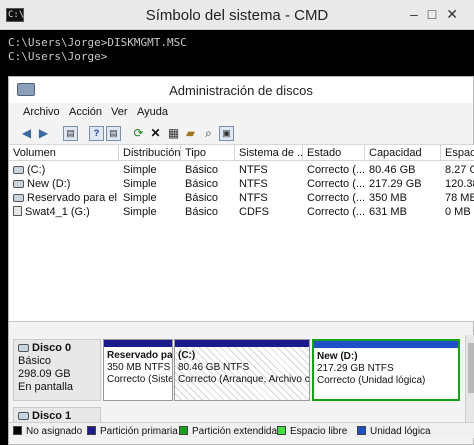 This screenshot has width=474, height=445. I want to click on search-icon: ⌕, so click(208, 133).